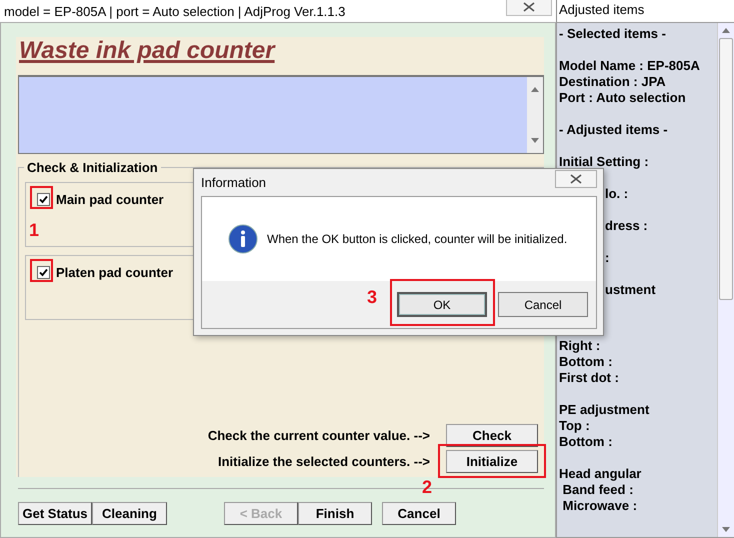 This screenshot has height=538, width=734. Describe the element at coordinates (55, 513) in the screenshot. I see `footer-button: Get Status` at that location.